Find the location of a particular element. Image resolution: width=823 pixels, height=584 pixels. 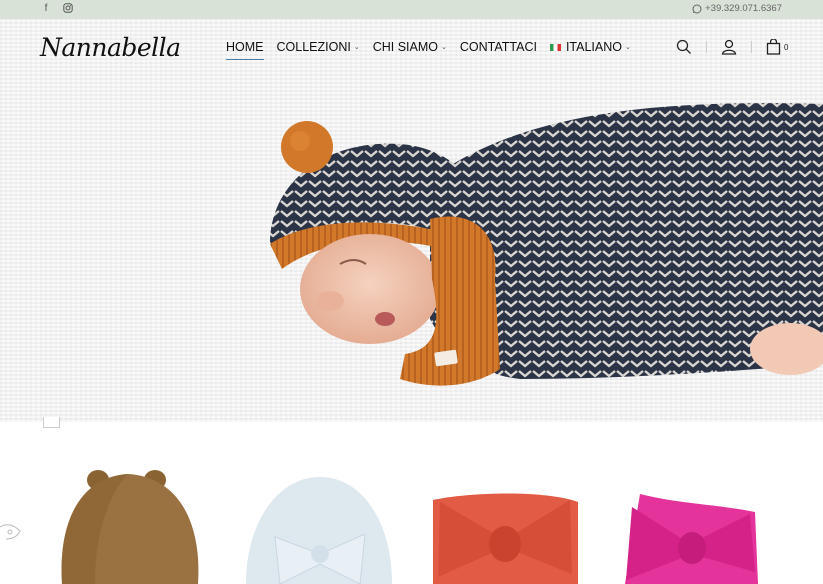

nav-chi-siamo: CHI SIAMO ⌄ is located at coordinates (410, 47).